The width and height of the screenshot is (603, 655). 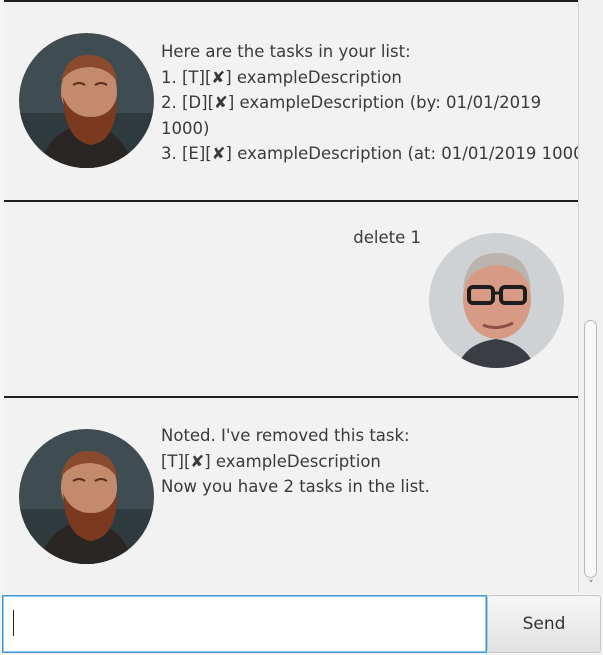 I want to click on message-line: delete 1, so click(x=387, y=237).